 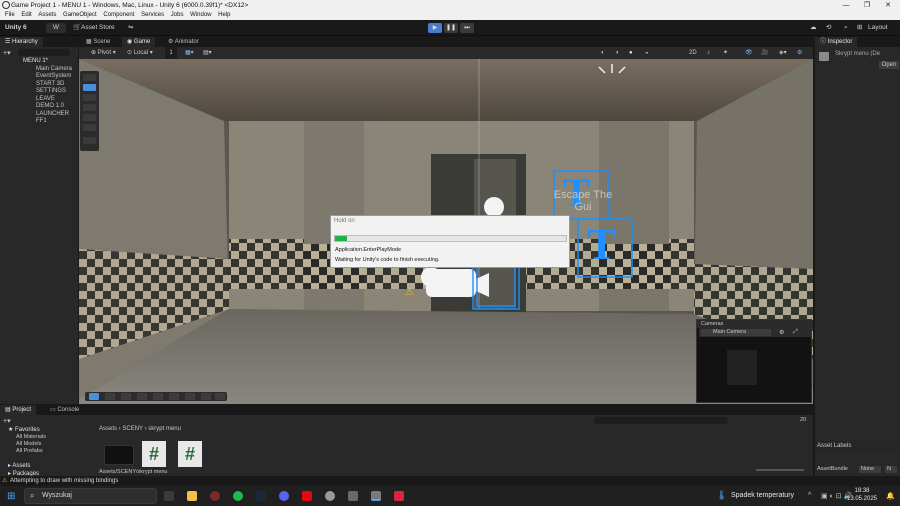 I want to click on hierarchy-item-settings: SETTINGS, so click(x=51, y=91).